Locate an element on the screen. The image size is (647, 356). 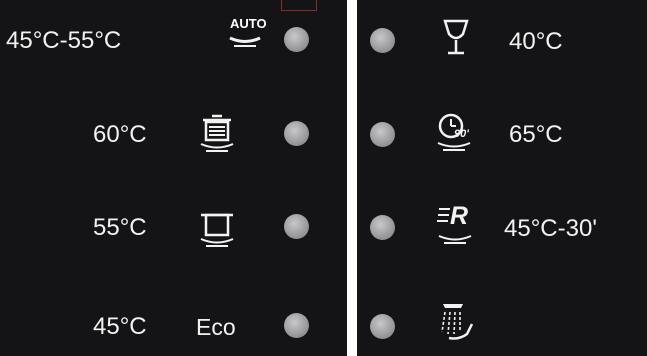
program-temp-rapid: 45°C-30' is located at coordinates (550, 228).